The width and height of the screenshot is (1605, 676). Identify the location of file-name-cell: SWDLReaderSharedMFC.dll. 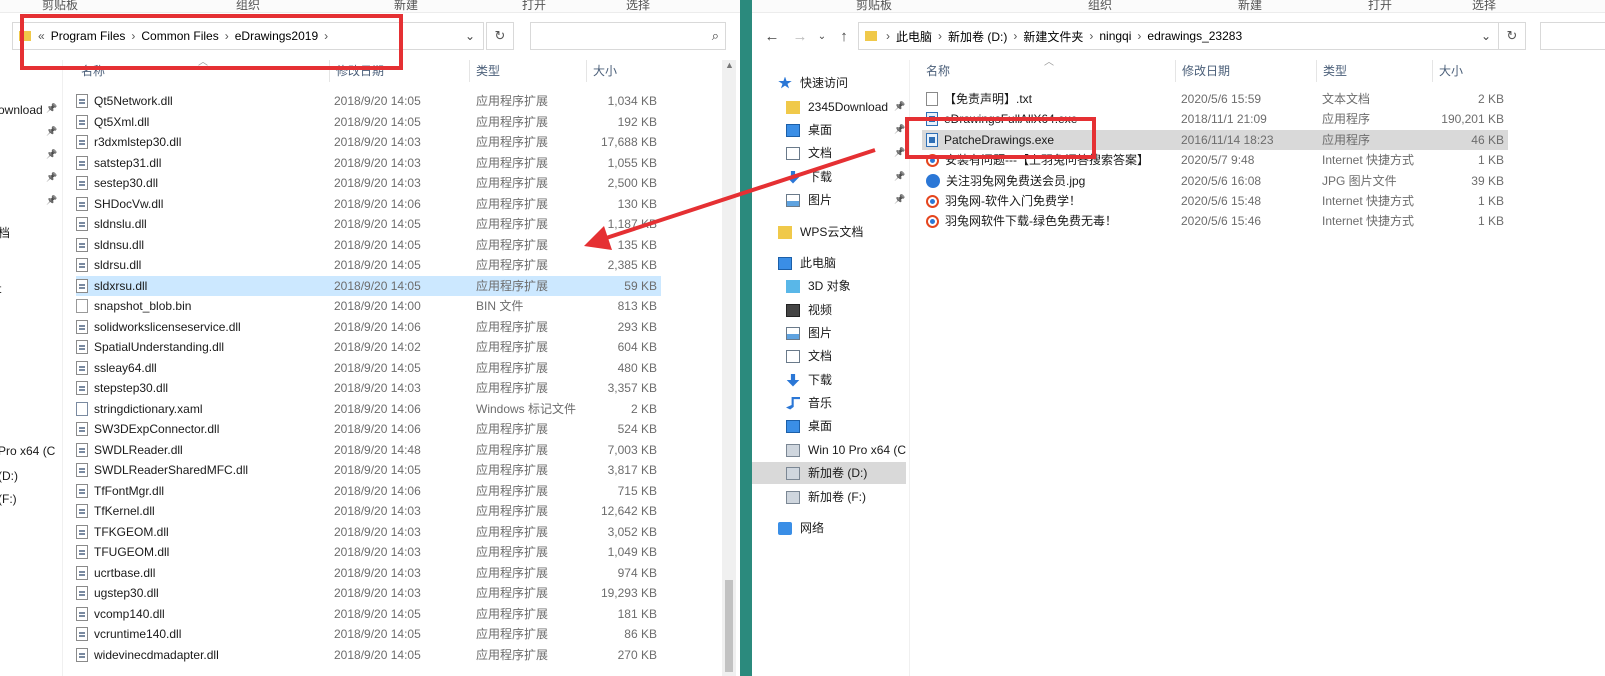
(201, 470).